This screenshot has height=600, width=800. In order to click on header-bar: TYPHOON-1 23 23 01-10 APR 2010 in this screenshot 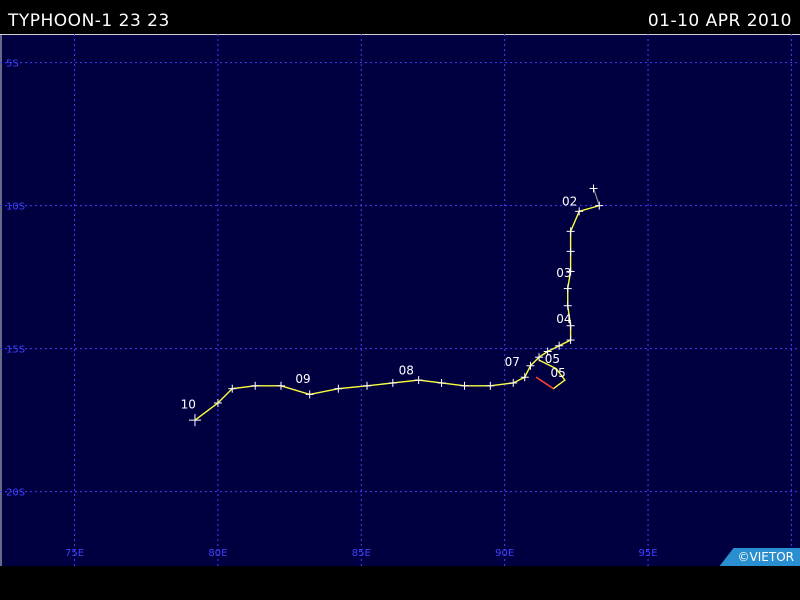, I will do `click(400, 17)`.